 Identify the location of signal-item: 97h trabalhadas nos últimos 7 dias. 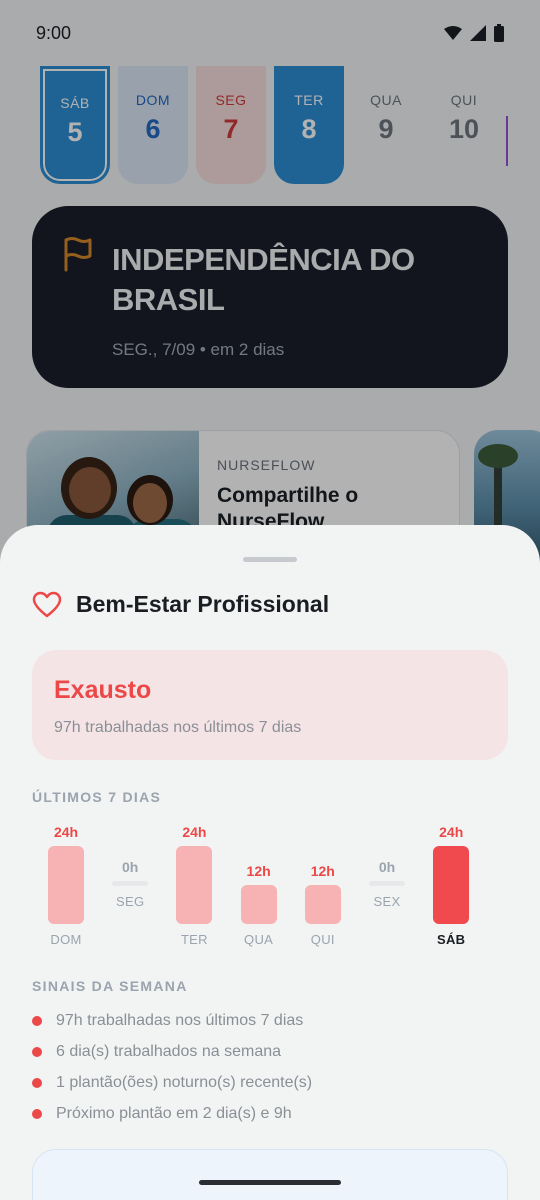
(267, 1020).